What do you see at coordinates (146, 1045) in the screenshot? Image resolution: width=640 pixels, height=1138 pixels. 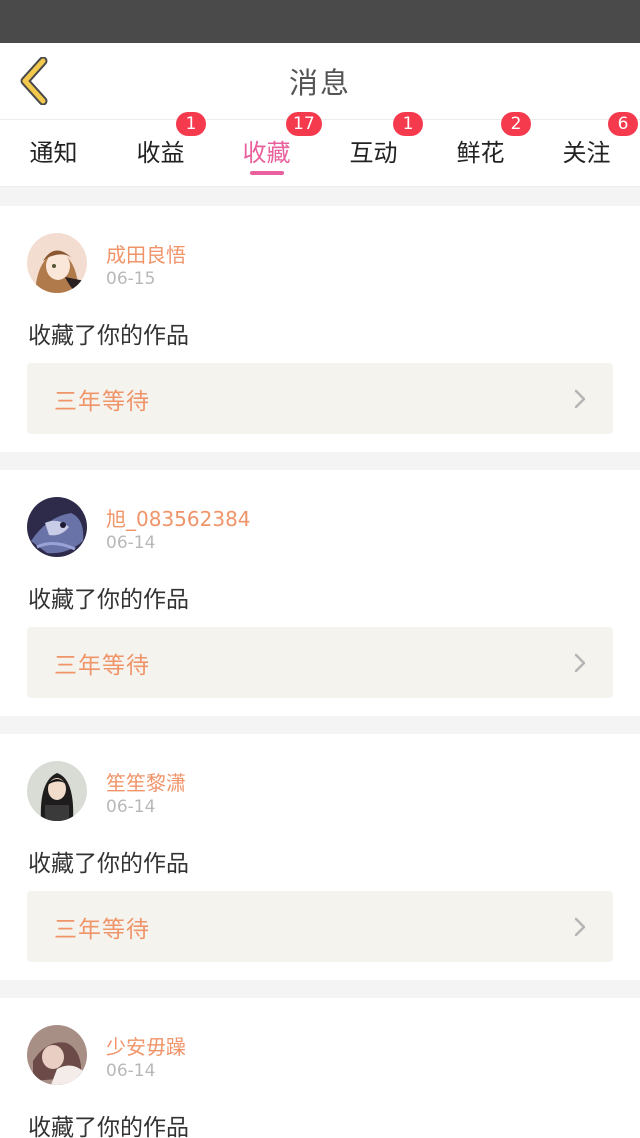 I see `username: 少安毋躁` at bounding box center [146, 1045].